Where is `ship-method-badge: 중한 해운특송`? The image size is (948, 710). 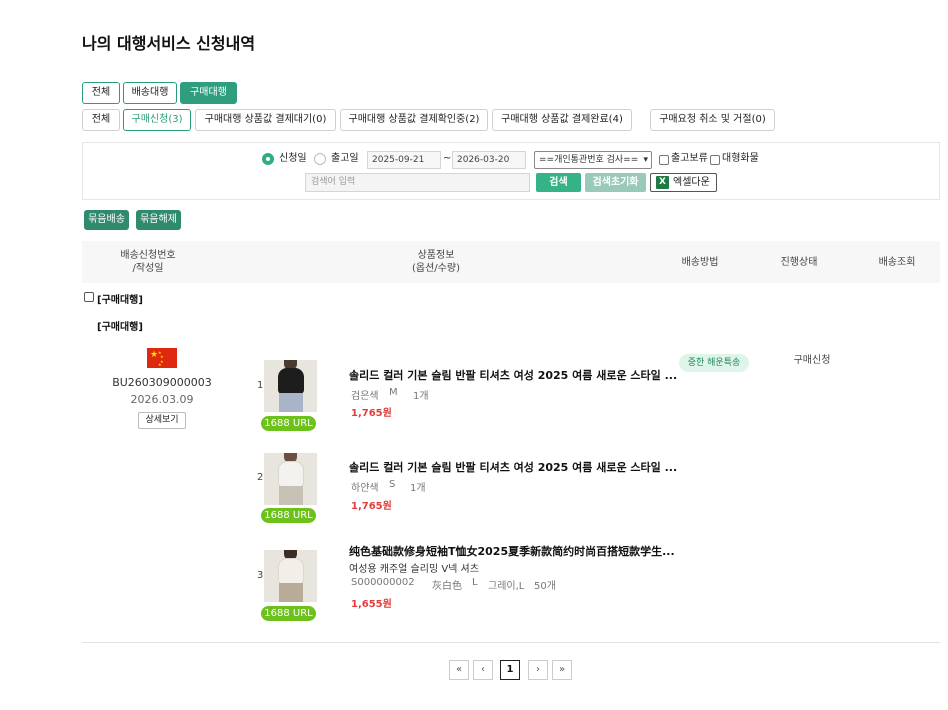 ship-method-badge: 중한 해운특송 is located at coordinates (714, 363).